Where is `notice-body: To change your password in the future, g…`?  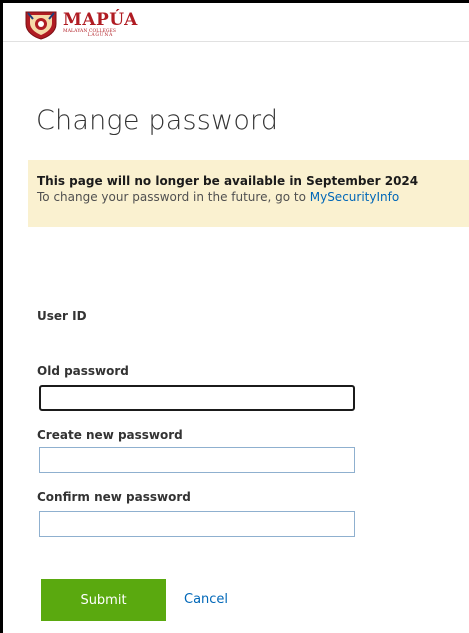
notice-body: To change your password in the future, g… is located at coordinates (253, 197).